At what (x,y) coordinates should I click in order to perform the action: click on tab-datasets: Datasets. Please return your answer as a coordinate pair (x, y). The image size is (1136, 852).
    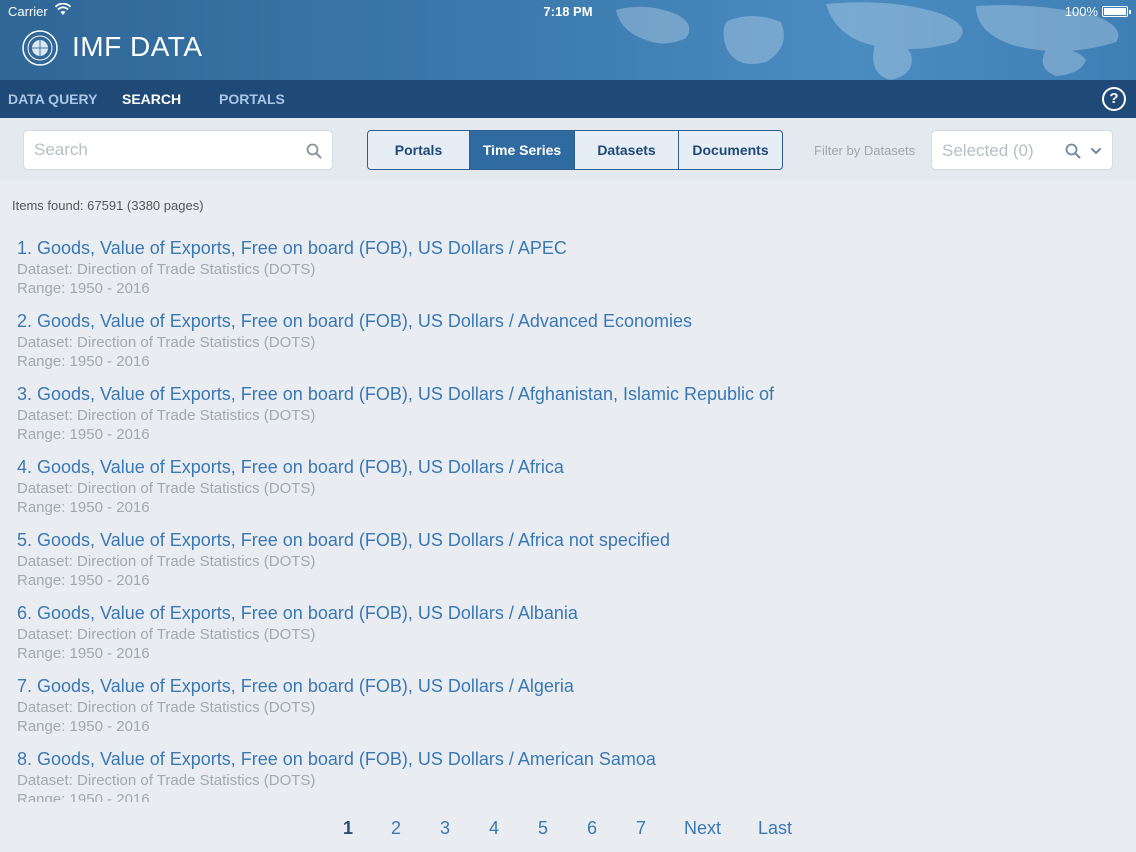
    Looking at the image, I should click on (627, 150).